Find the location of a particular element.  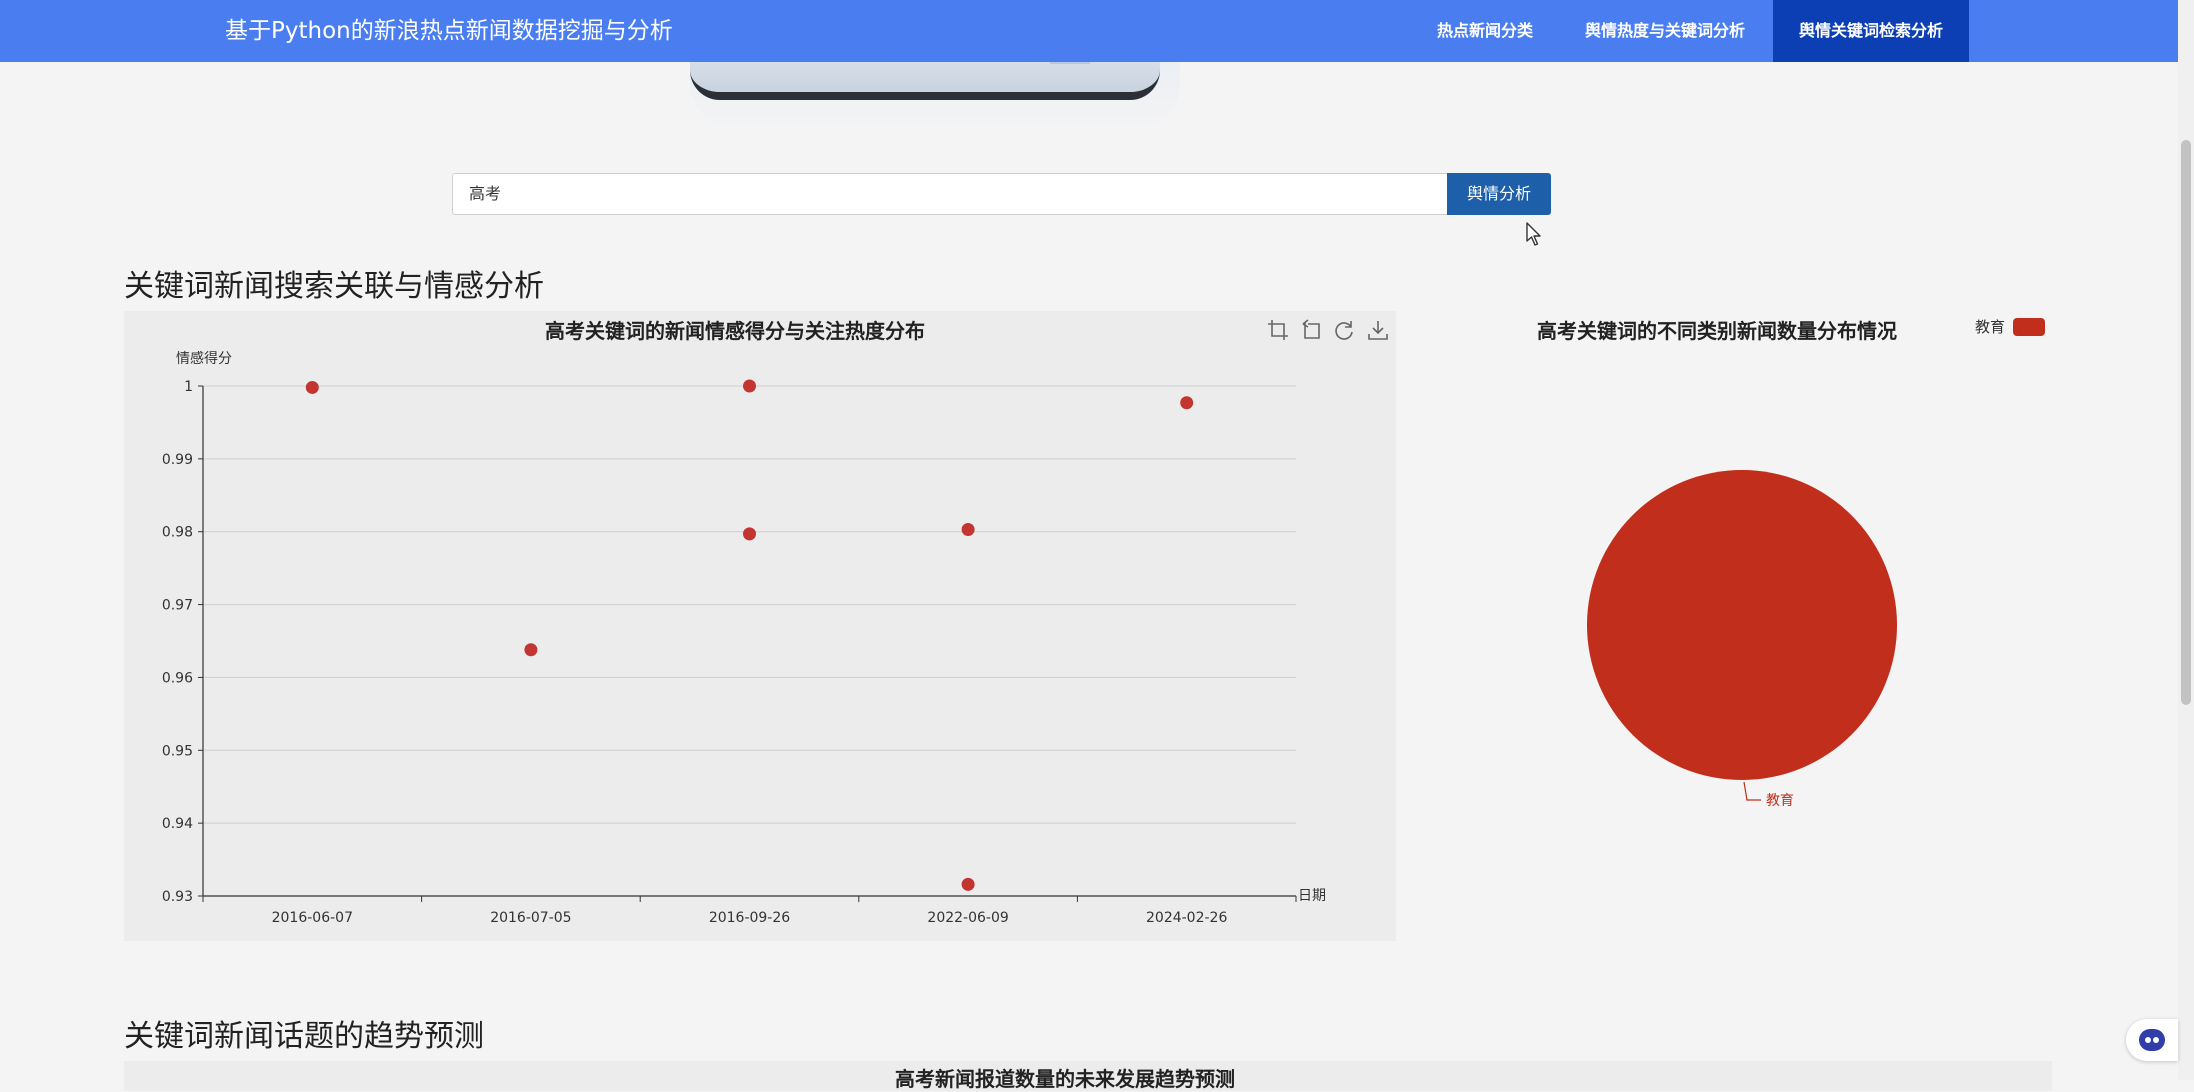

site-title: 基于Python的新浪热点新闻数据挖掘与分析 is located at coordinates (449, 31).